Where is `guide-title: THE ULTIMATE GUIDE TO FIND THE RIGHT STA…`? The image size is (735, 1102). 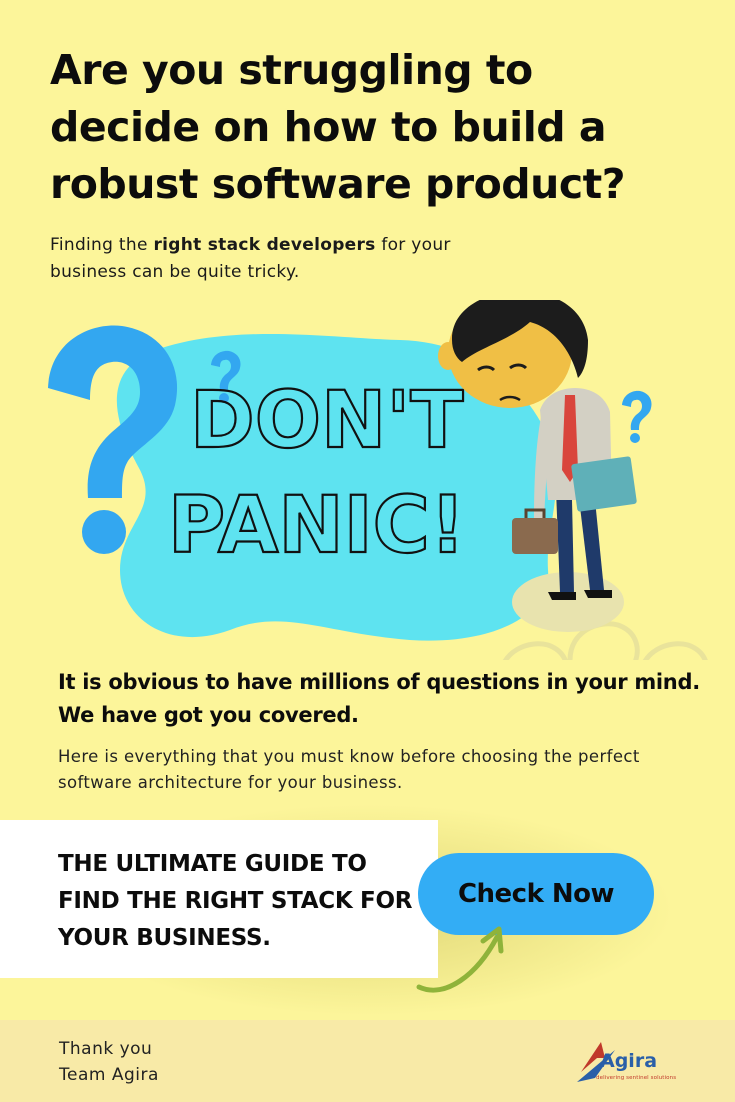 guide-title: THE ULTIMATE GUIDE TO FIND THE RIGHT STA… is located at coordinates (235, 901).